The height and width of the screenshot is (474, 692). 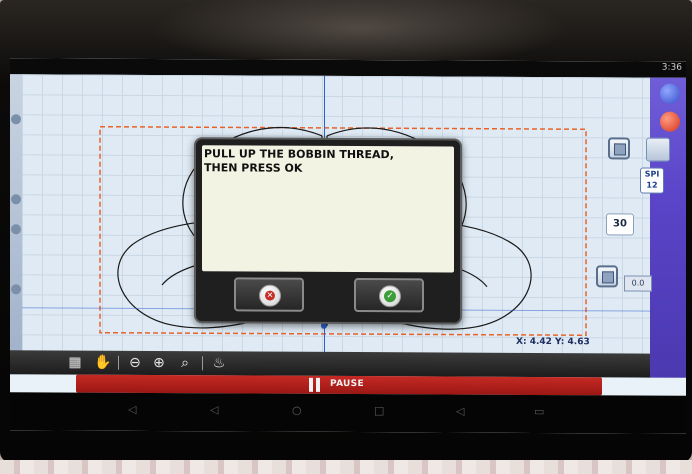 What do you see at coordinates (652, 185) in the screenshot?
I see `spi-value: 12` at bounding box center [652, 185].